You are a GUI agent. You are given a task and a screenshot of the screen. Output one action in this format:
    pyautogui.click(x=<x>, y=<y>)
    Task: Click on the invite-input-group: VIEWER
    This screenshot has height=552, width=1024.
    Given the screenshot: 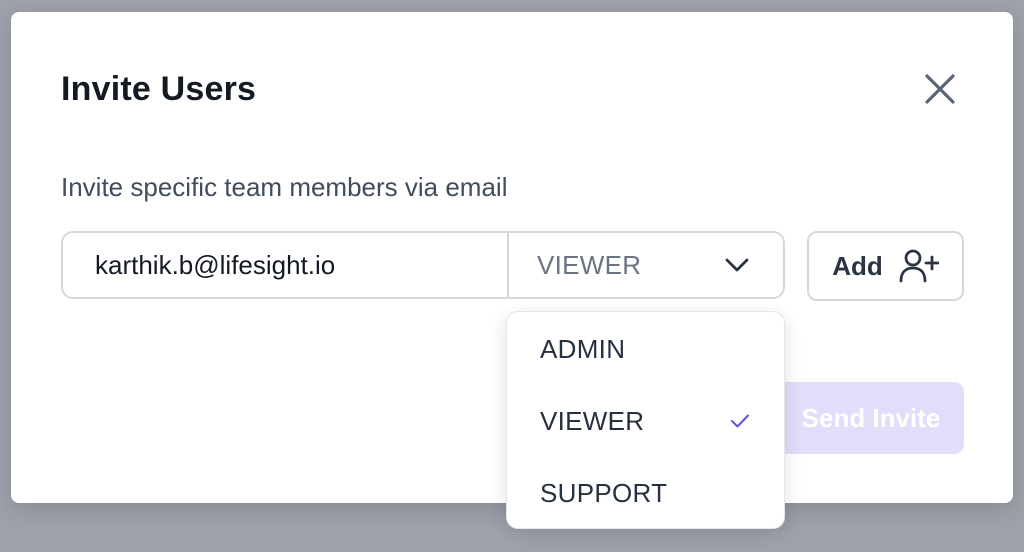 What is the action you would take?
    pyautogui.click(x=423, y=265)
    